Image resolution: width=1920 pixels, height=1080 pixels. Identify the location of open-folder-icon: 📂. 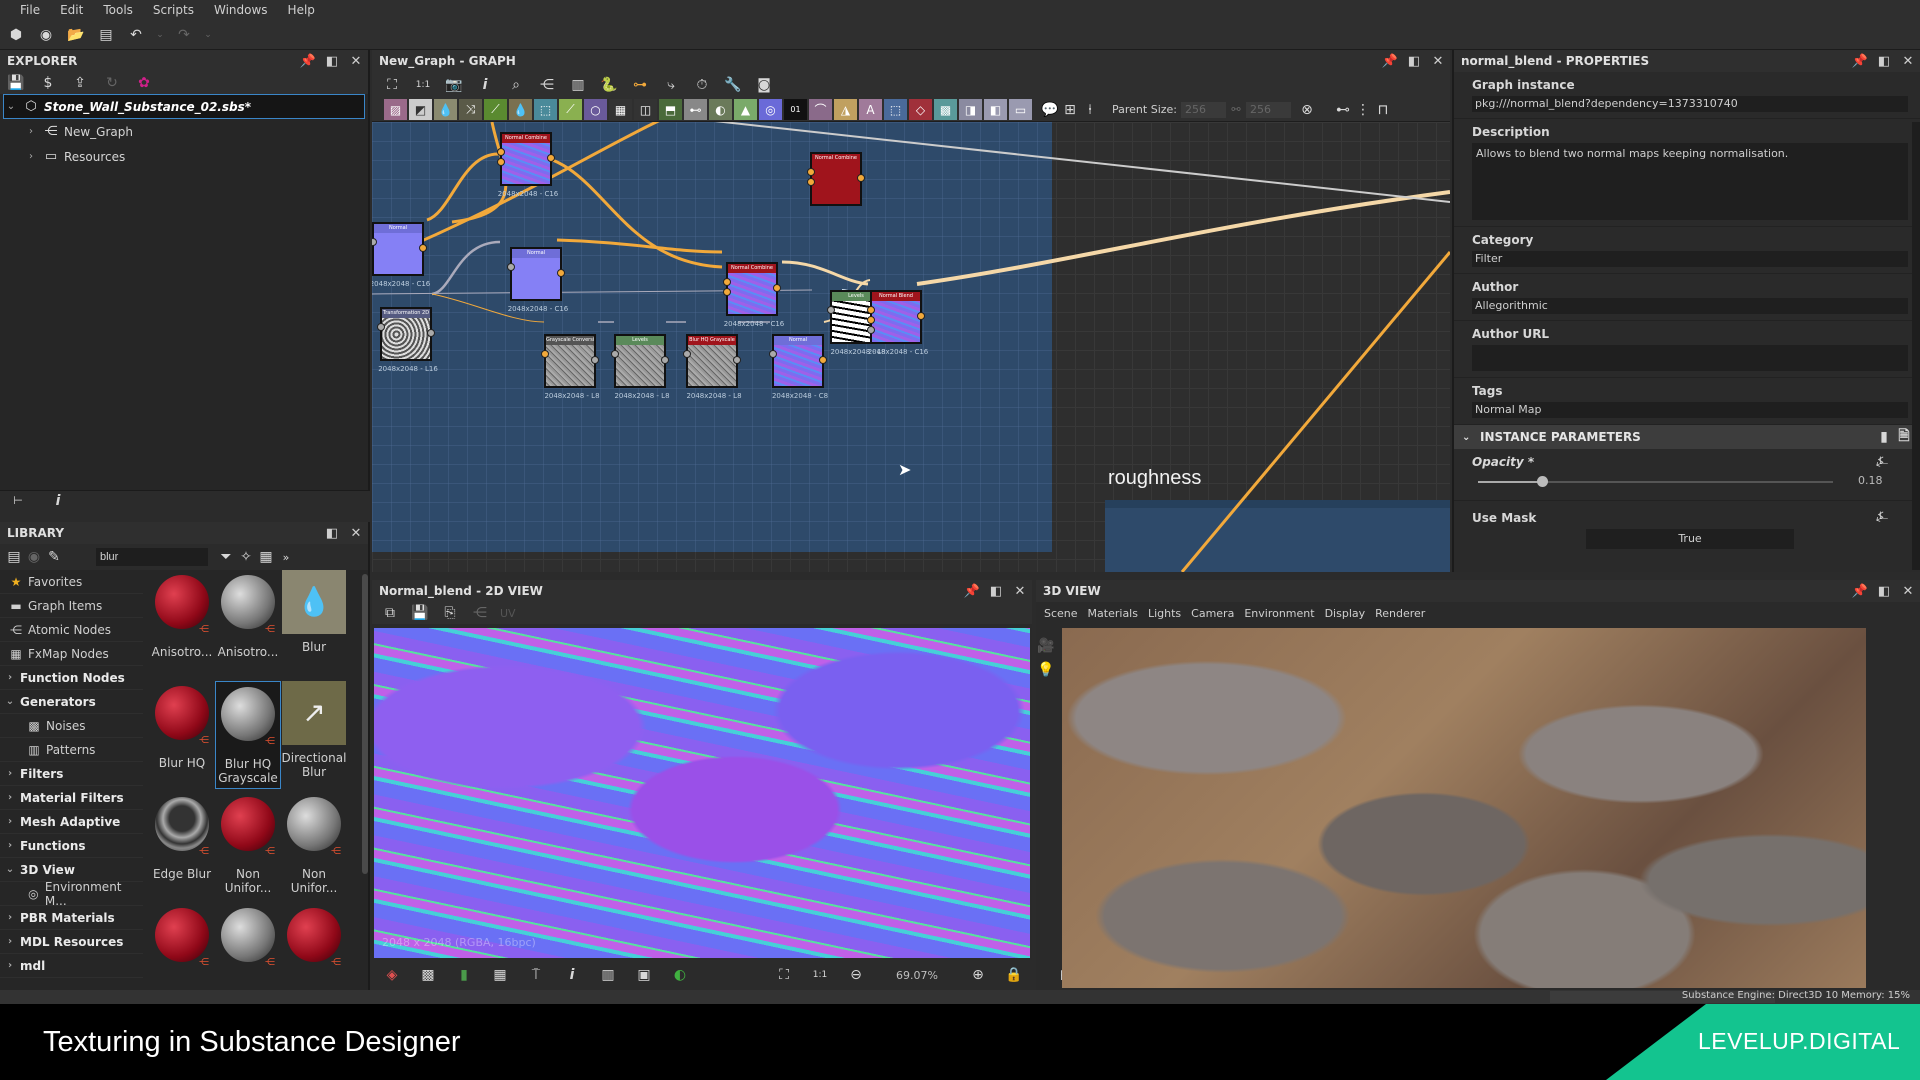
(76, 35).